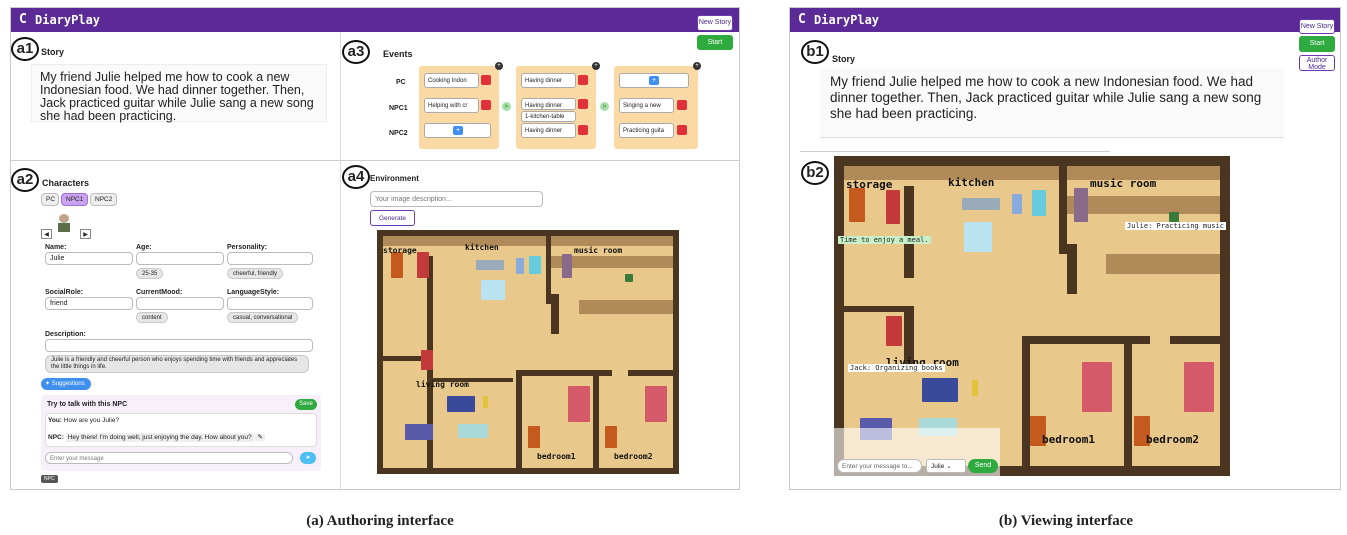  I want to click on send-button: Send, so click(983, 466).